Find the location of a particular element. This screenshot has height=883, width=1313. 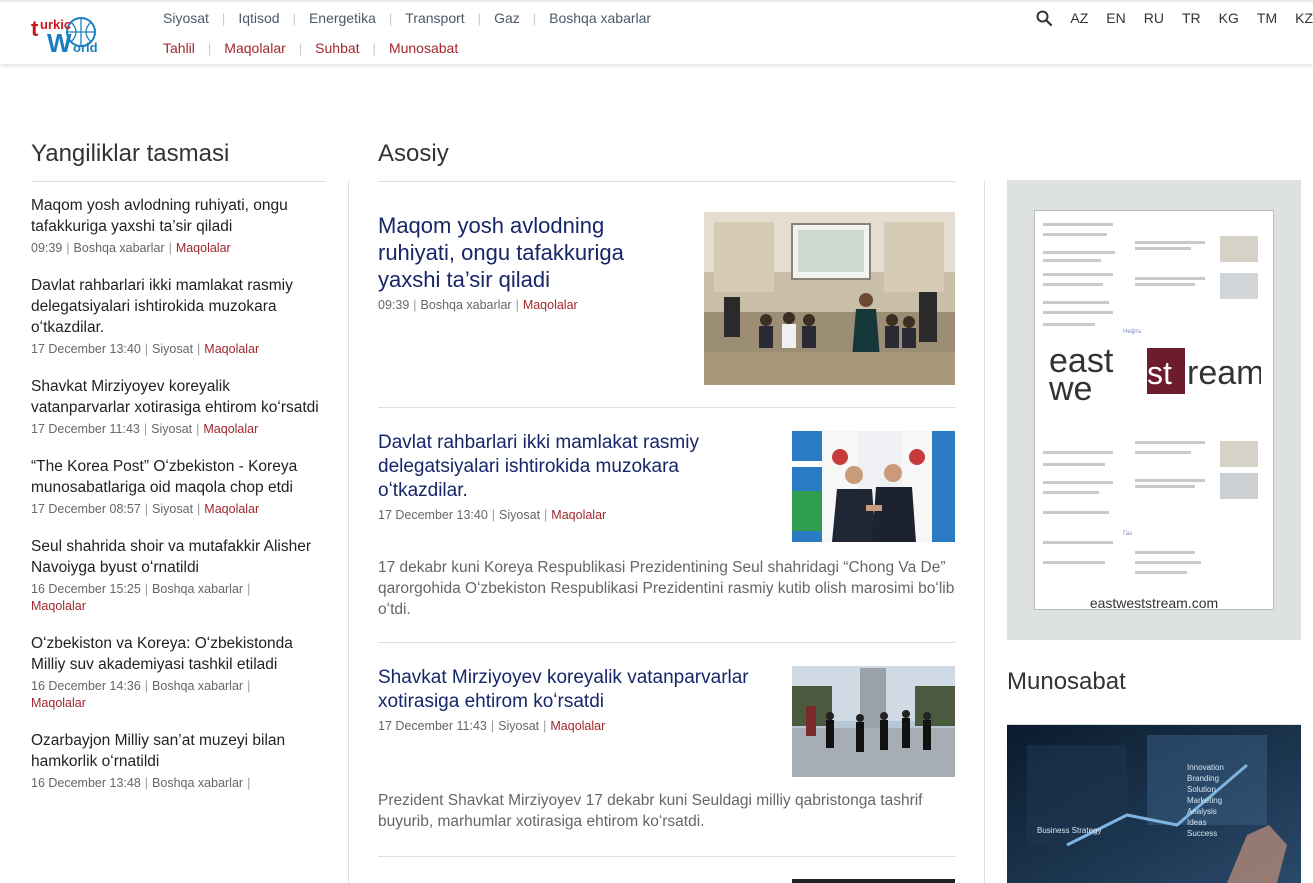

nav-gaz: Gaz is located at coordinates (507, 18).